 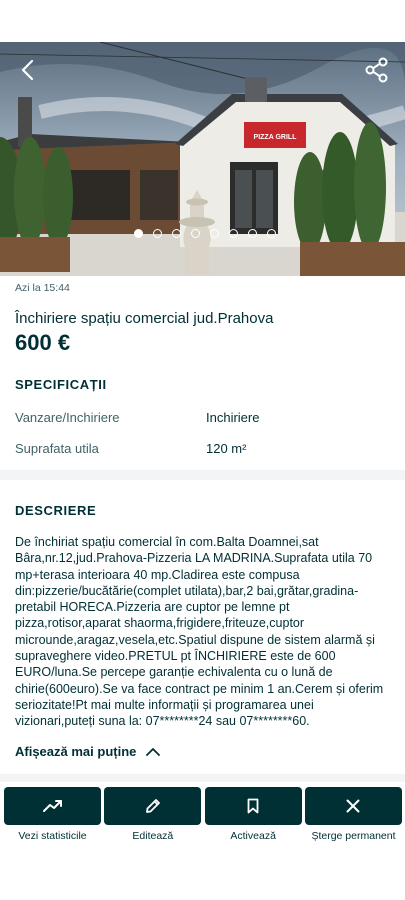 What do you see at coordinates (153, 751) in the screenshot?
I see `chevron-up-icon` at bounding box center [153, 751].